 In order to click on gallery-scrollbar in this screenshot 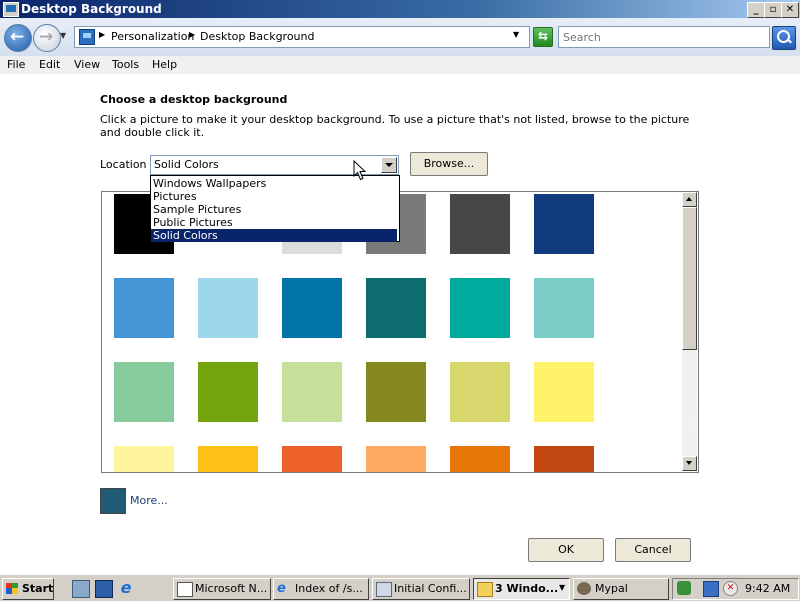, I will do `click(689, 331)`.